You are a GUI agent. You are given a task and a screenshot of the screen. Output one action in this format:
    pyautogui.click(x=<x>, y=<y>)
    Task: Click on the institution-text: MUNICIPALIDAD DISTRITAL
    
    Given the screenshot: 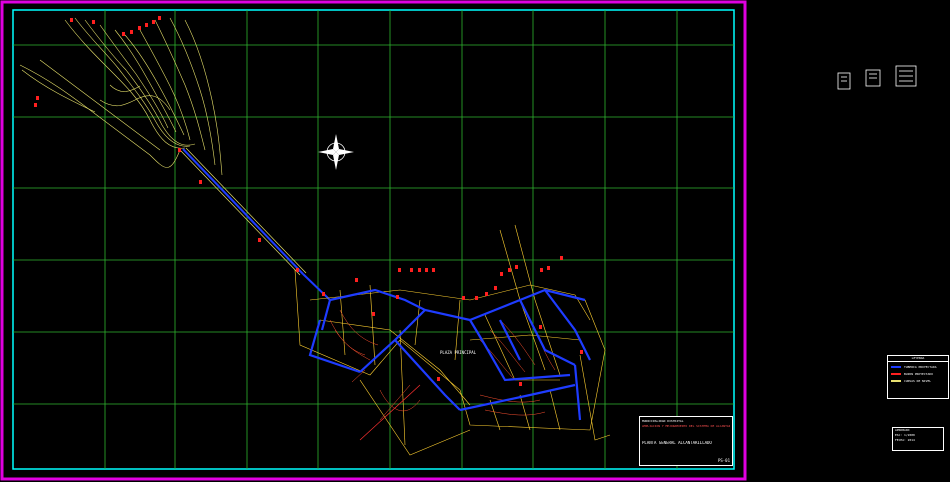 What is the action you would take?
    pyautogui.click(x=663, y=421)
    